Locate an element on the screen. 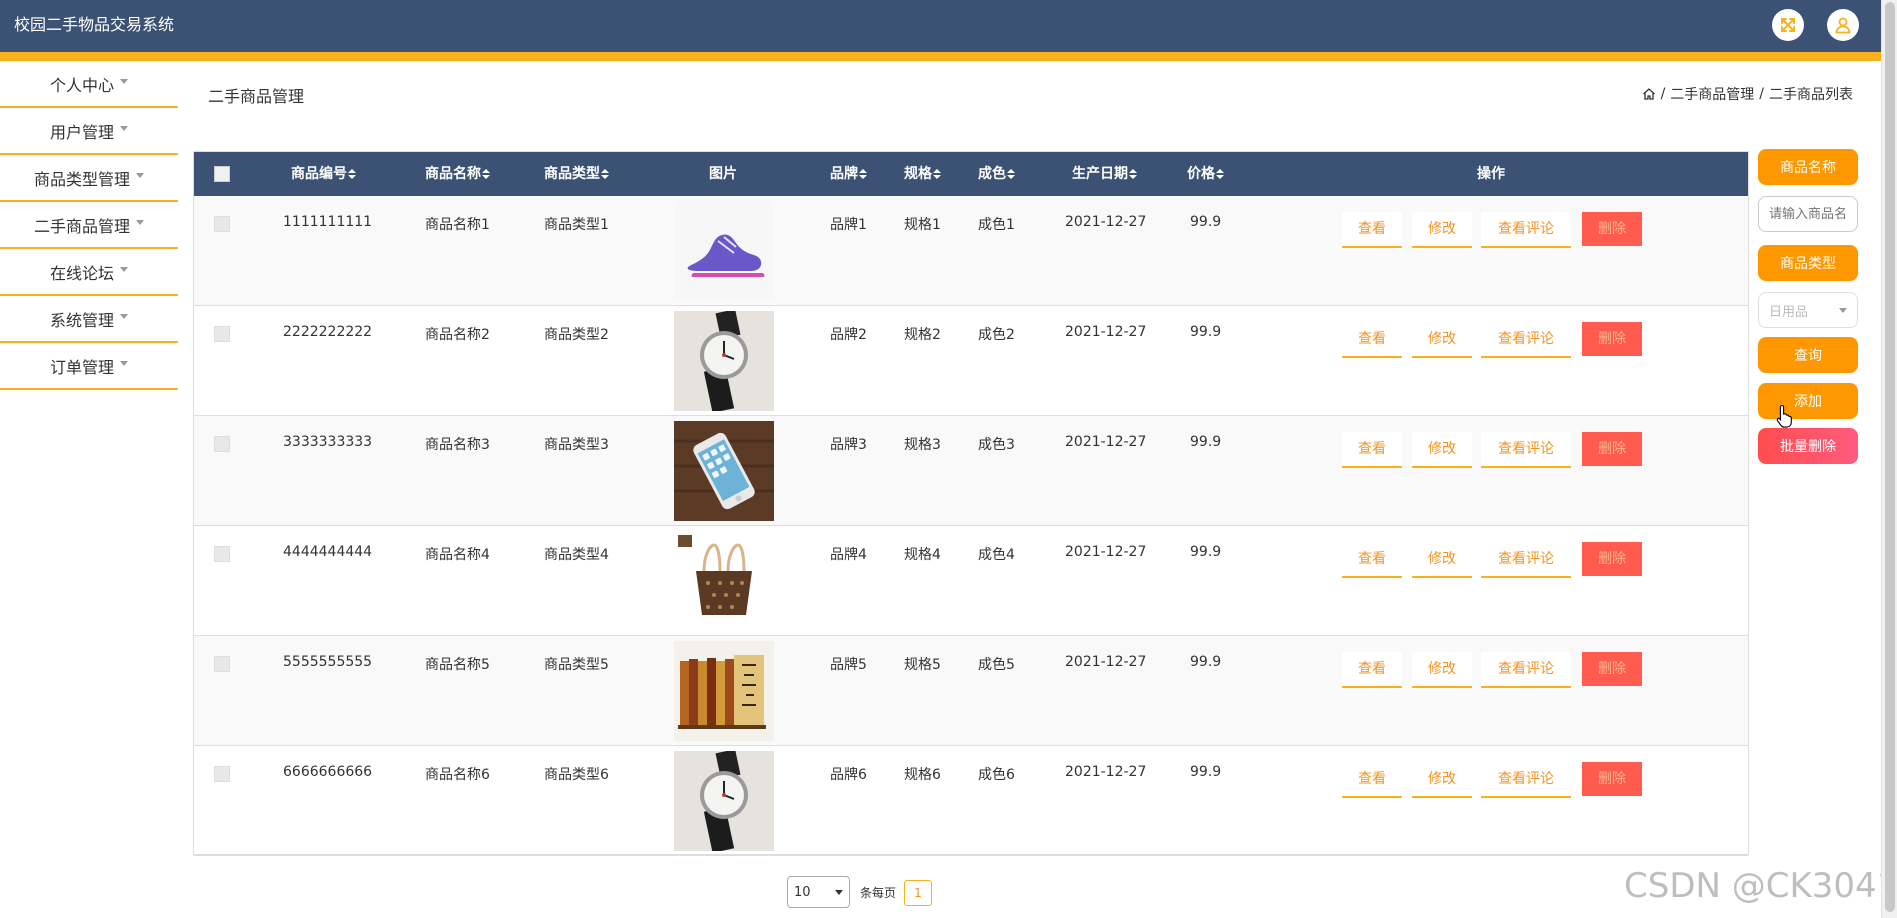 This screenshot has height=918, width=1897. breadcrumb-item: 二手商品管理 is located at coordinates (1712, 94).